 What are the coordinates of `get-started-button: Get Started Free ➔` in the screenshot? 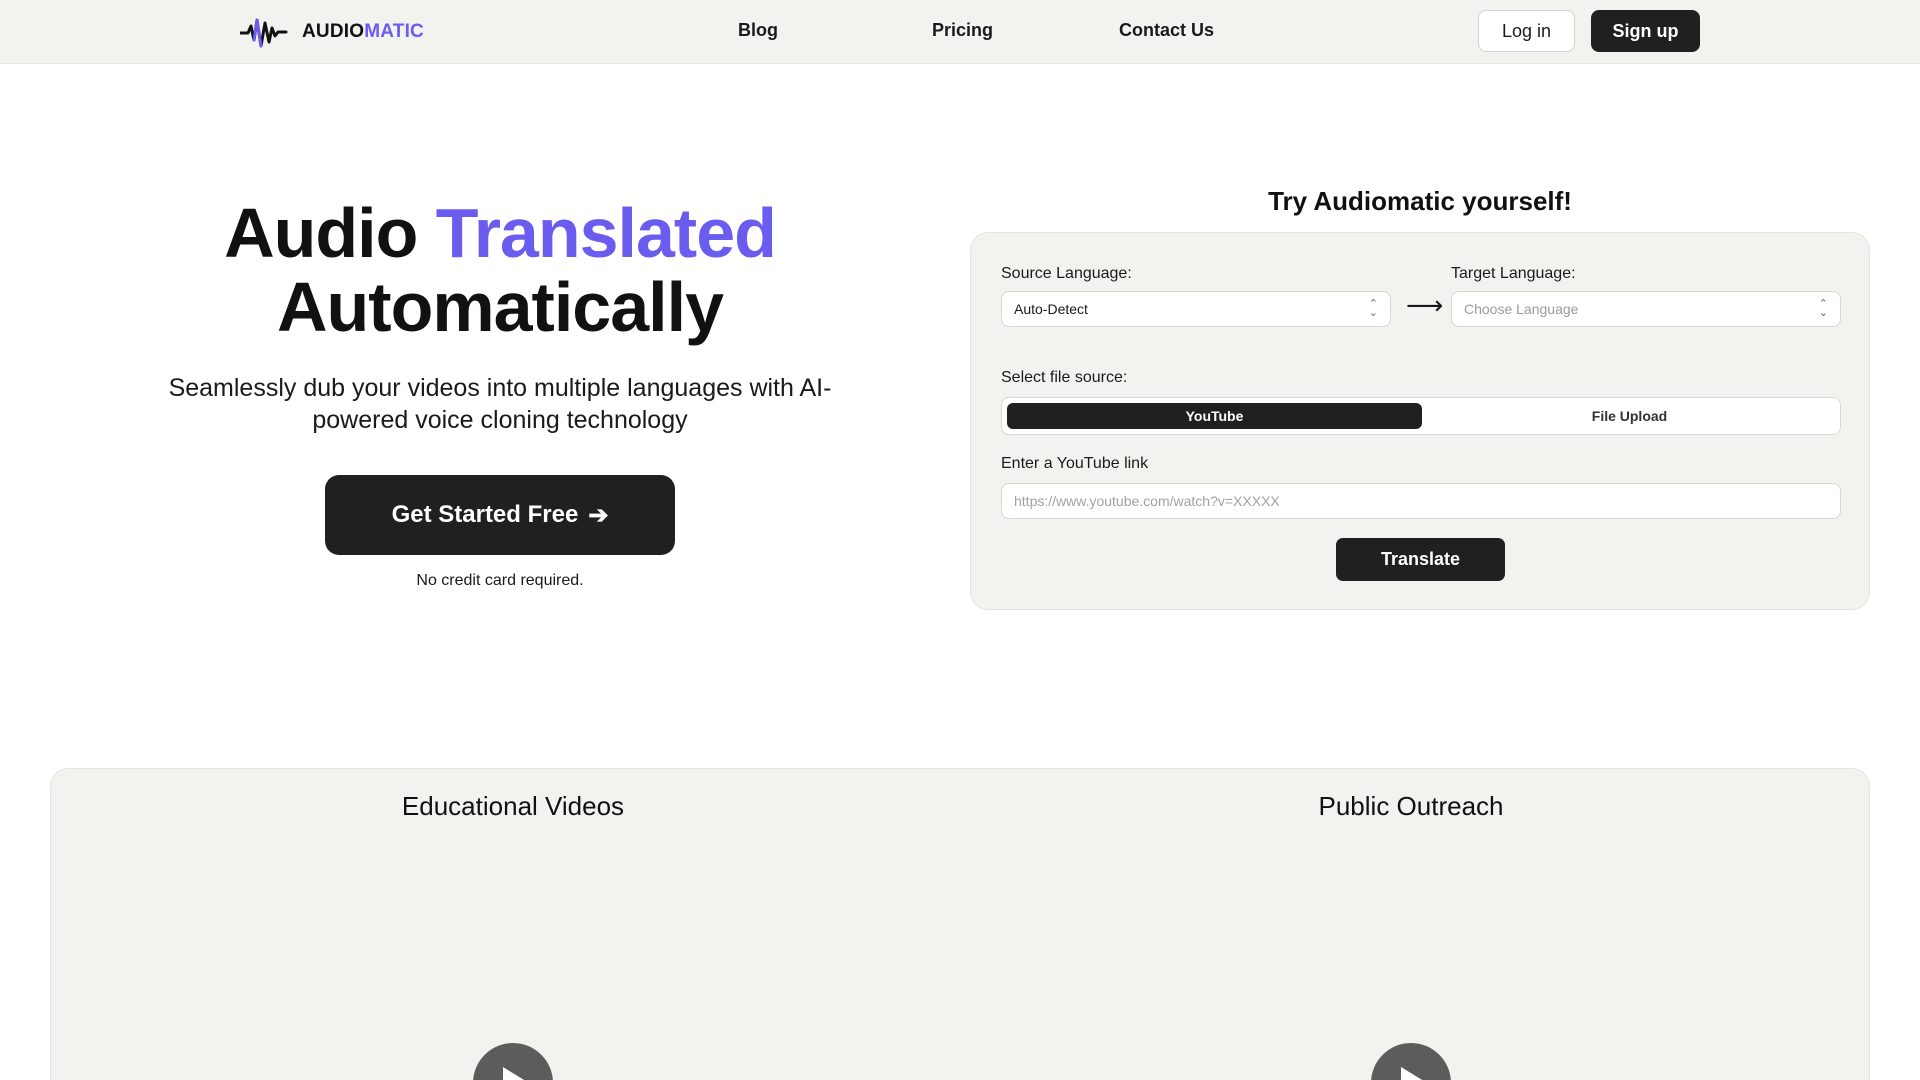 It's located at (500, 515).